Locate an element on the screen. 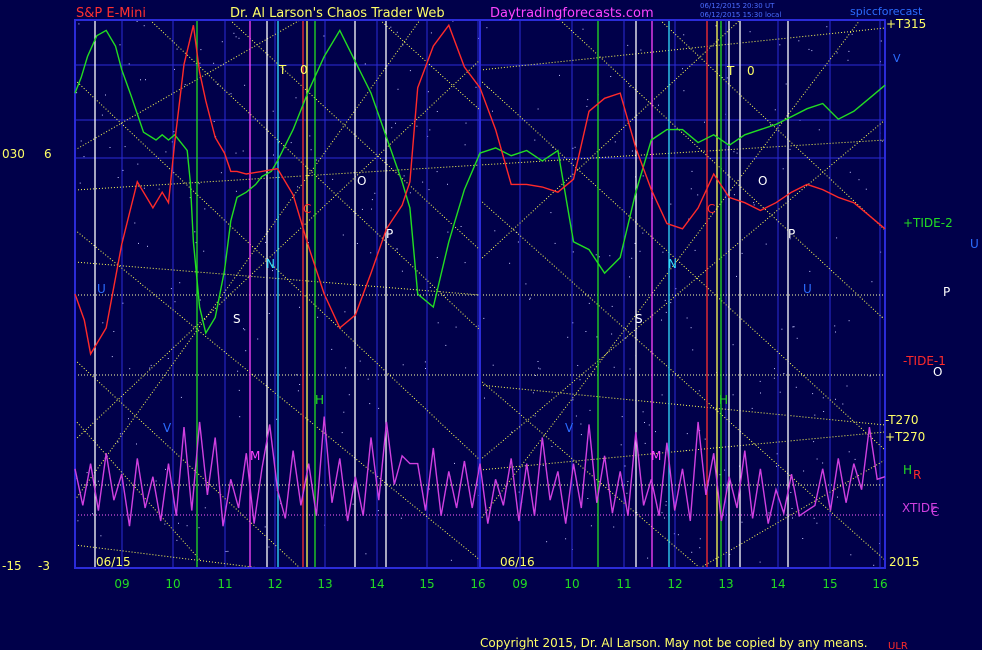 This screenshot has height=650, width=982. marker-p-day1: P is located at coordinates (389, 234).